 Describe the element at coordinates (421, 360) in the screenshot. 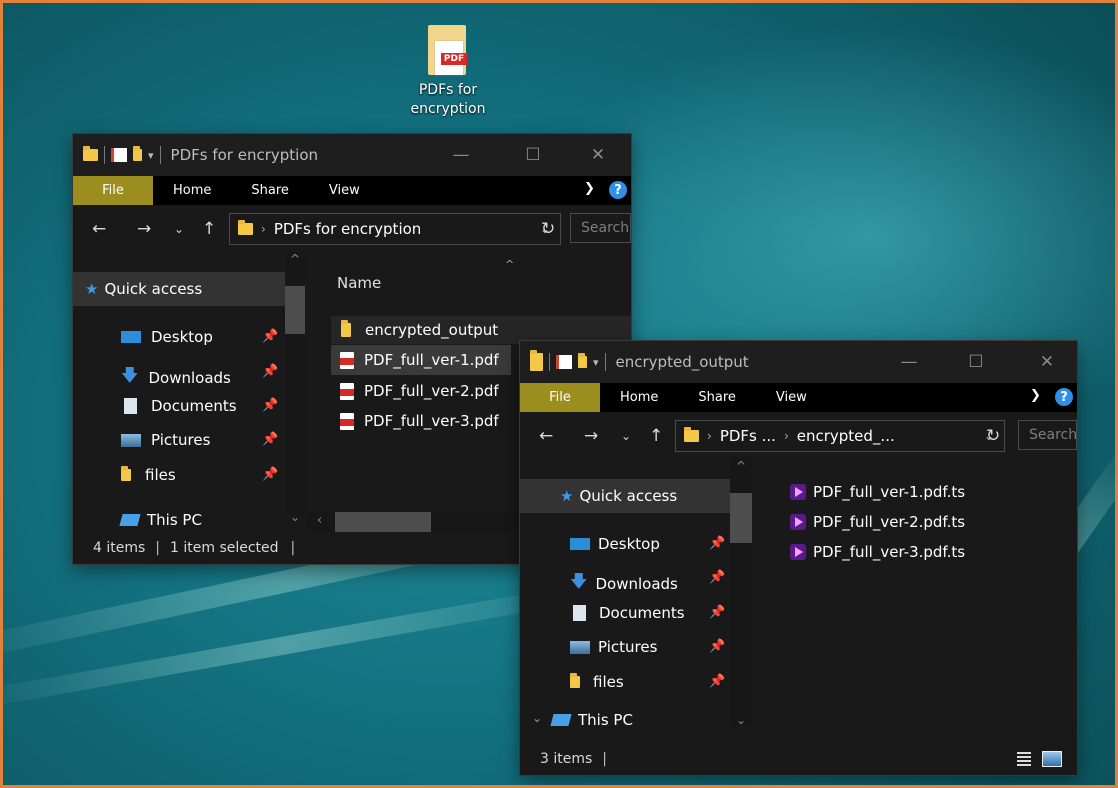

I see `list-item: PDF_full_ver-1.pdf` at that location.